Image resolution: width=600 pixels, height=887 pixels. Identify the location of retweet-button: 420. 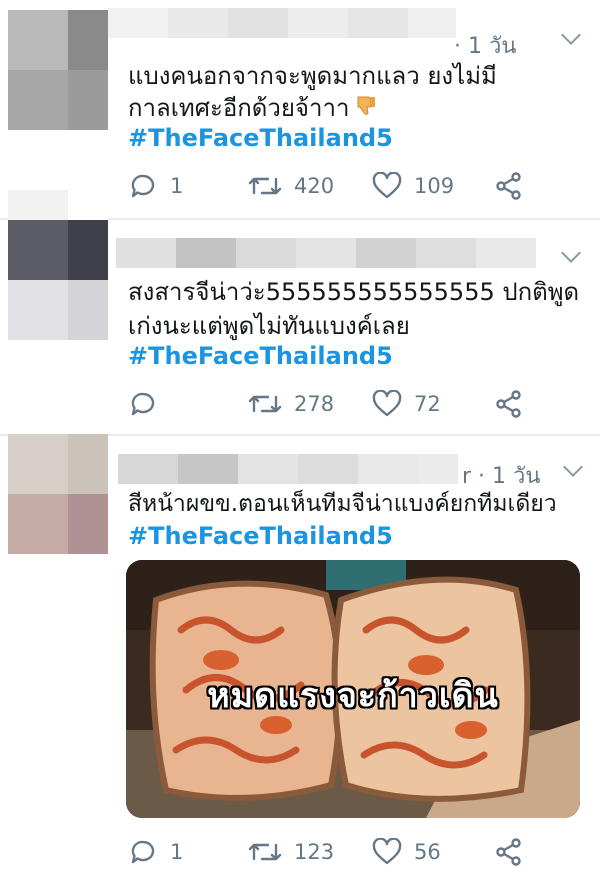
(291, 186).